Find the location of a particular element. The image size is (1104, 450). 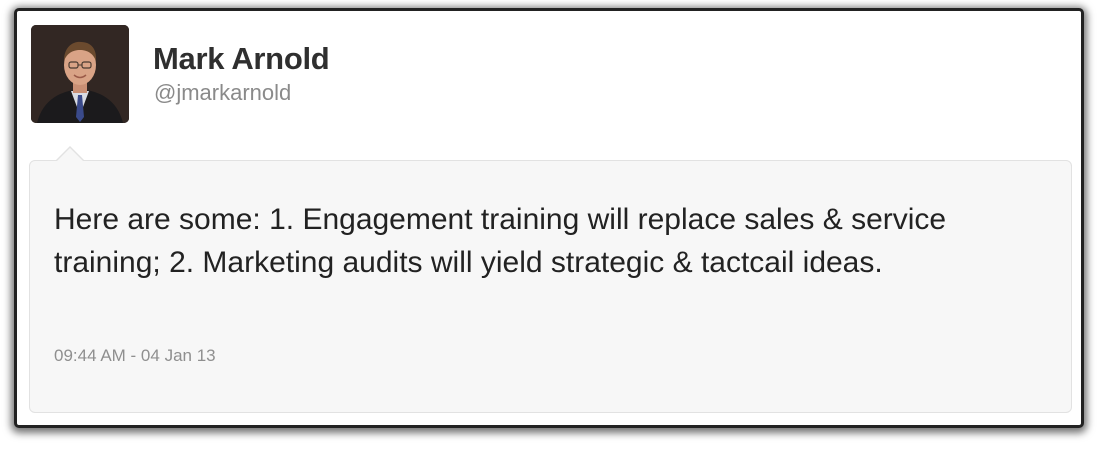

bubble-pointer-fill is located at coordinates (70, 155).